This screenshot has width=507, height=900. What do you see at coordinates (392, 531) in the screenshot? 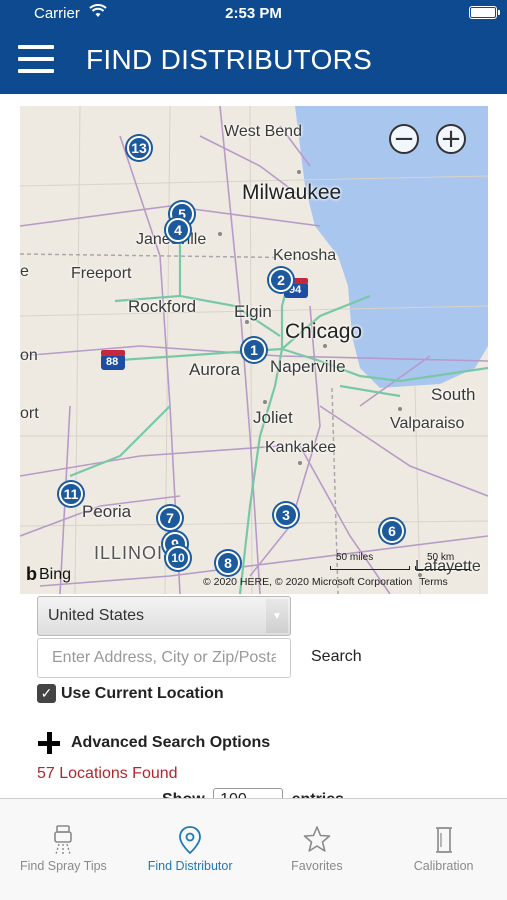
I see `map-pin: 6` at bounding box center [392, 531].